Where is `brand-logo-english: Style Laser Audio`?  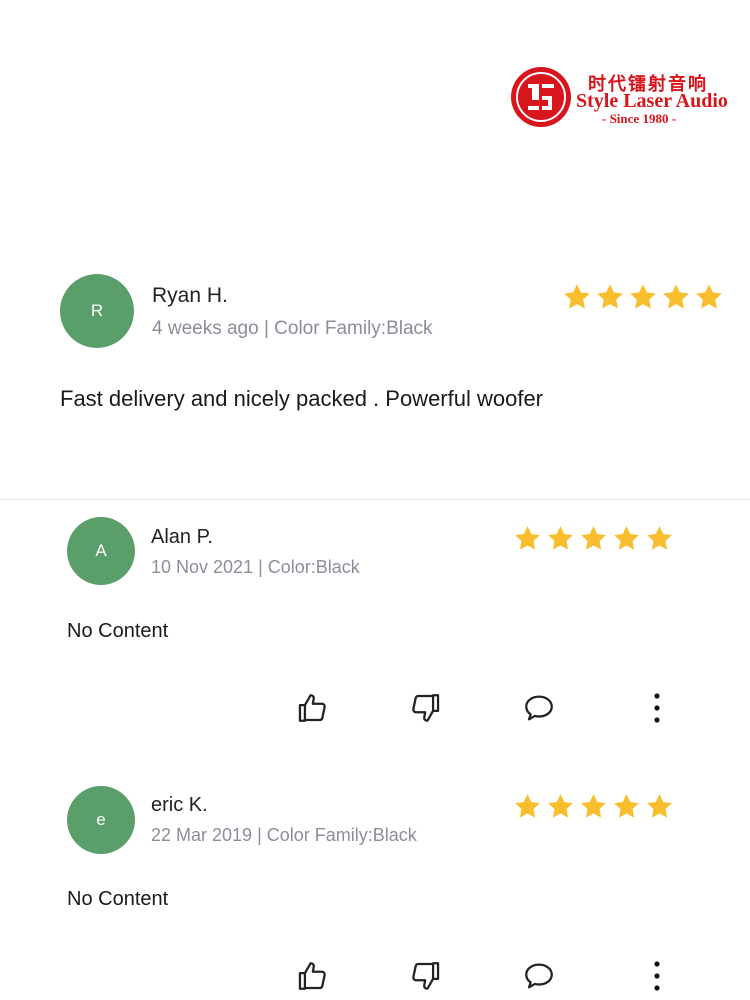
brand-logo-english: Style Laser Audio is located at coordinates (652, 101).